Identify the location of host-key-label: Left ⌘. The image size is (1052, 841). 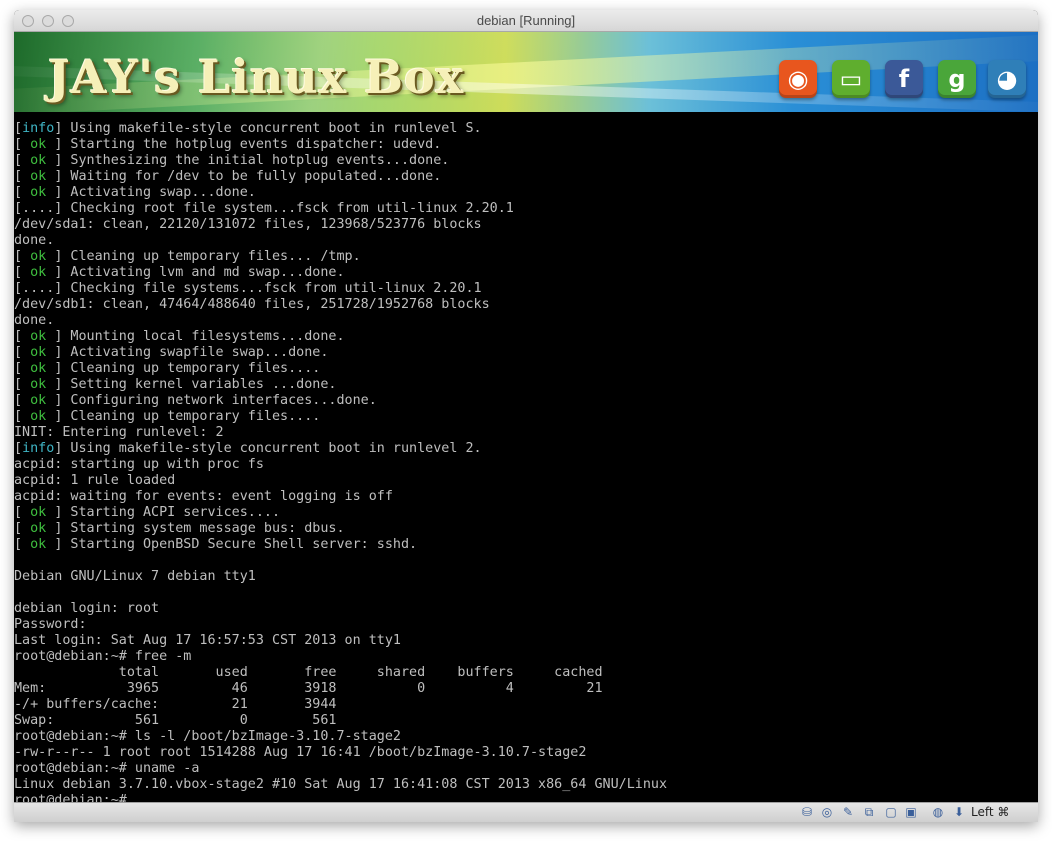
(990, 812).